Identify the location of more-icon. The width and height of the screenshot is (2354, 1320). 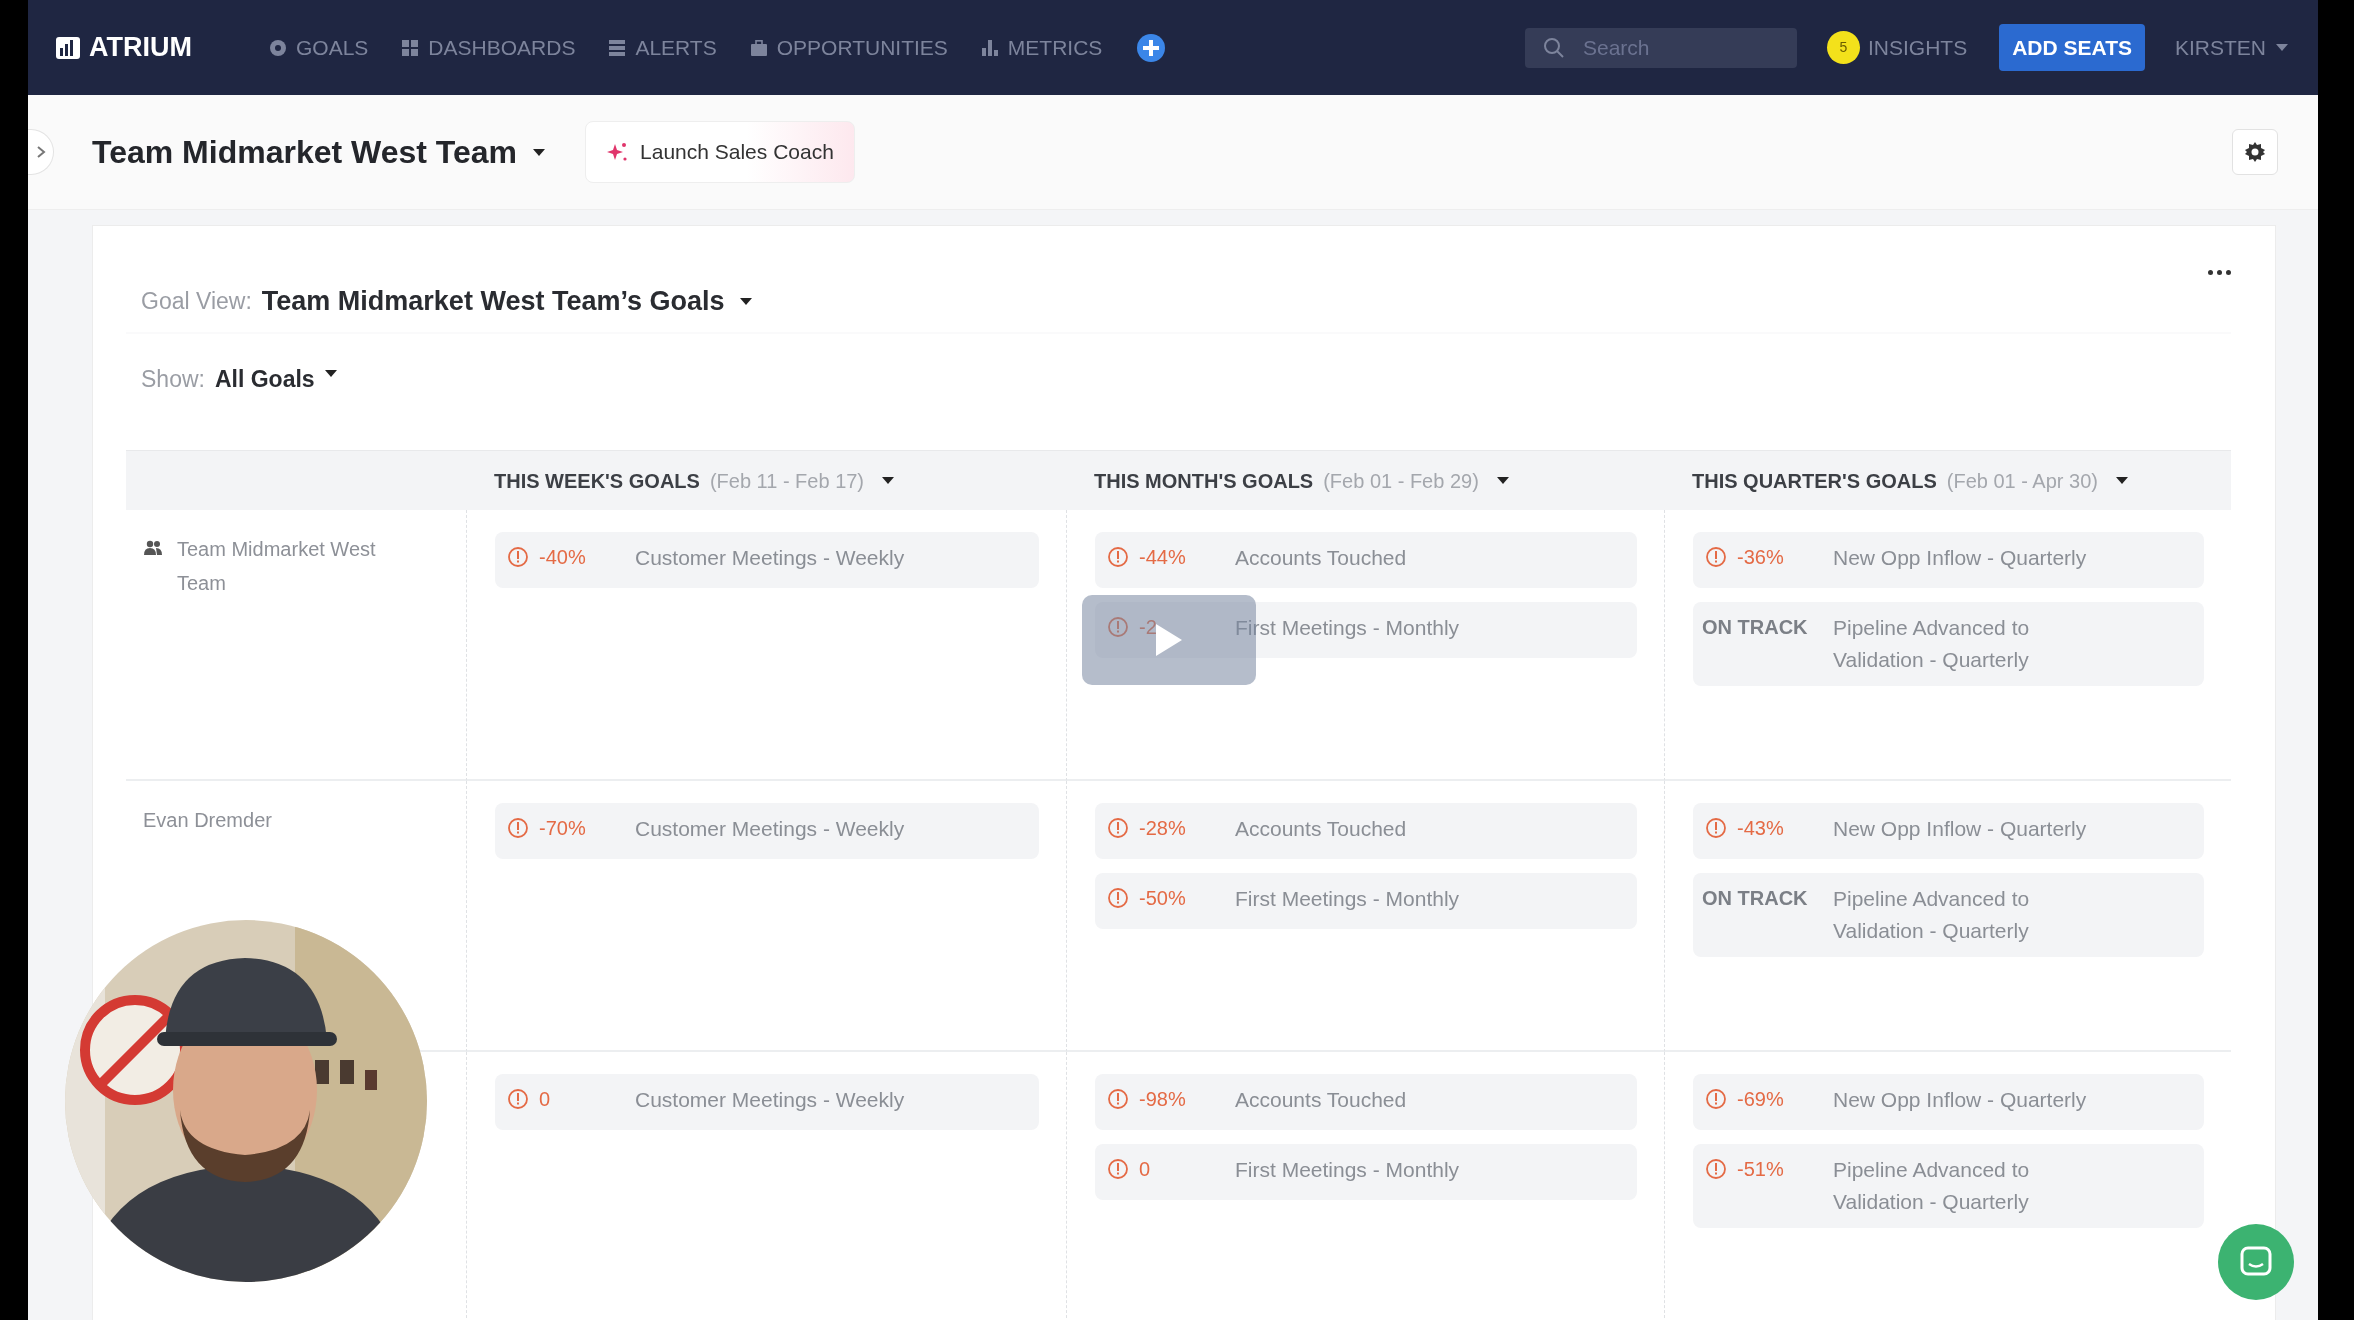
(2219, 272).